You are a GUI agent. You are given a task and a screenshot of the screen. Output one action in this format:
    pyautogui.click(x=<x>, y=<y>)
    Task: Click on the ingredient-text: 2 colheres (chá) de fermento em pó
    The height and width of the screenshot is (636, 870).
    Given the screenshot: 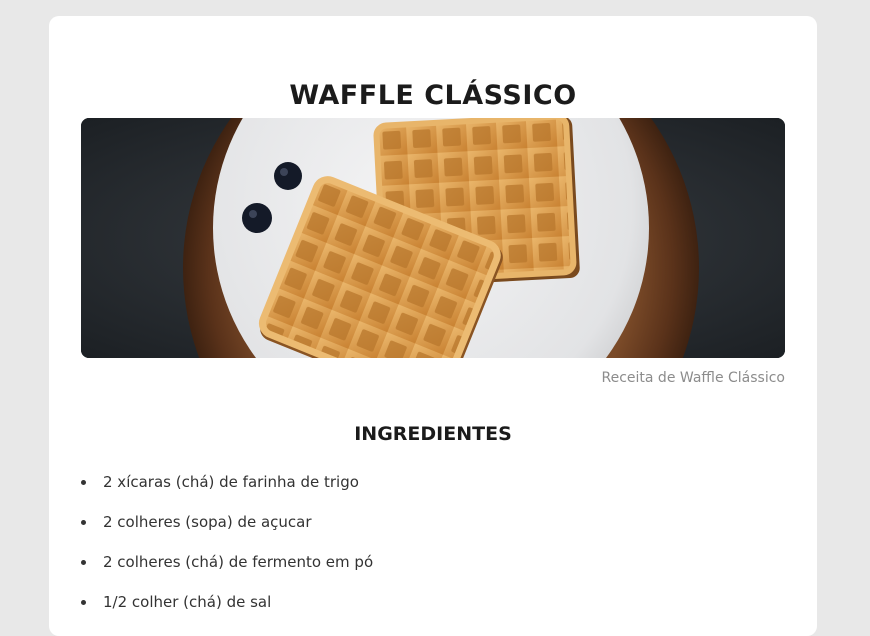 What is the action you would take?
    pyautogui.click(x=238, y=562)
    